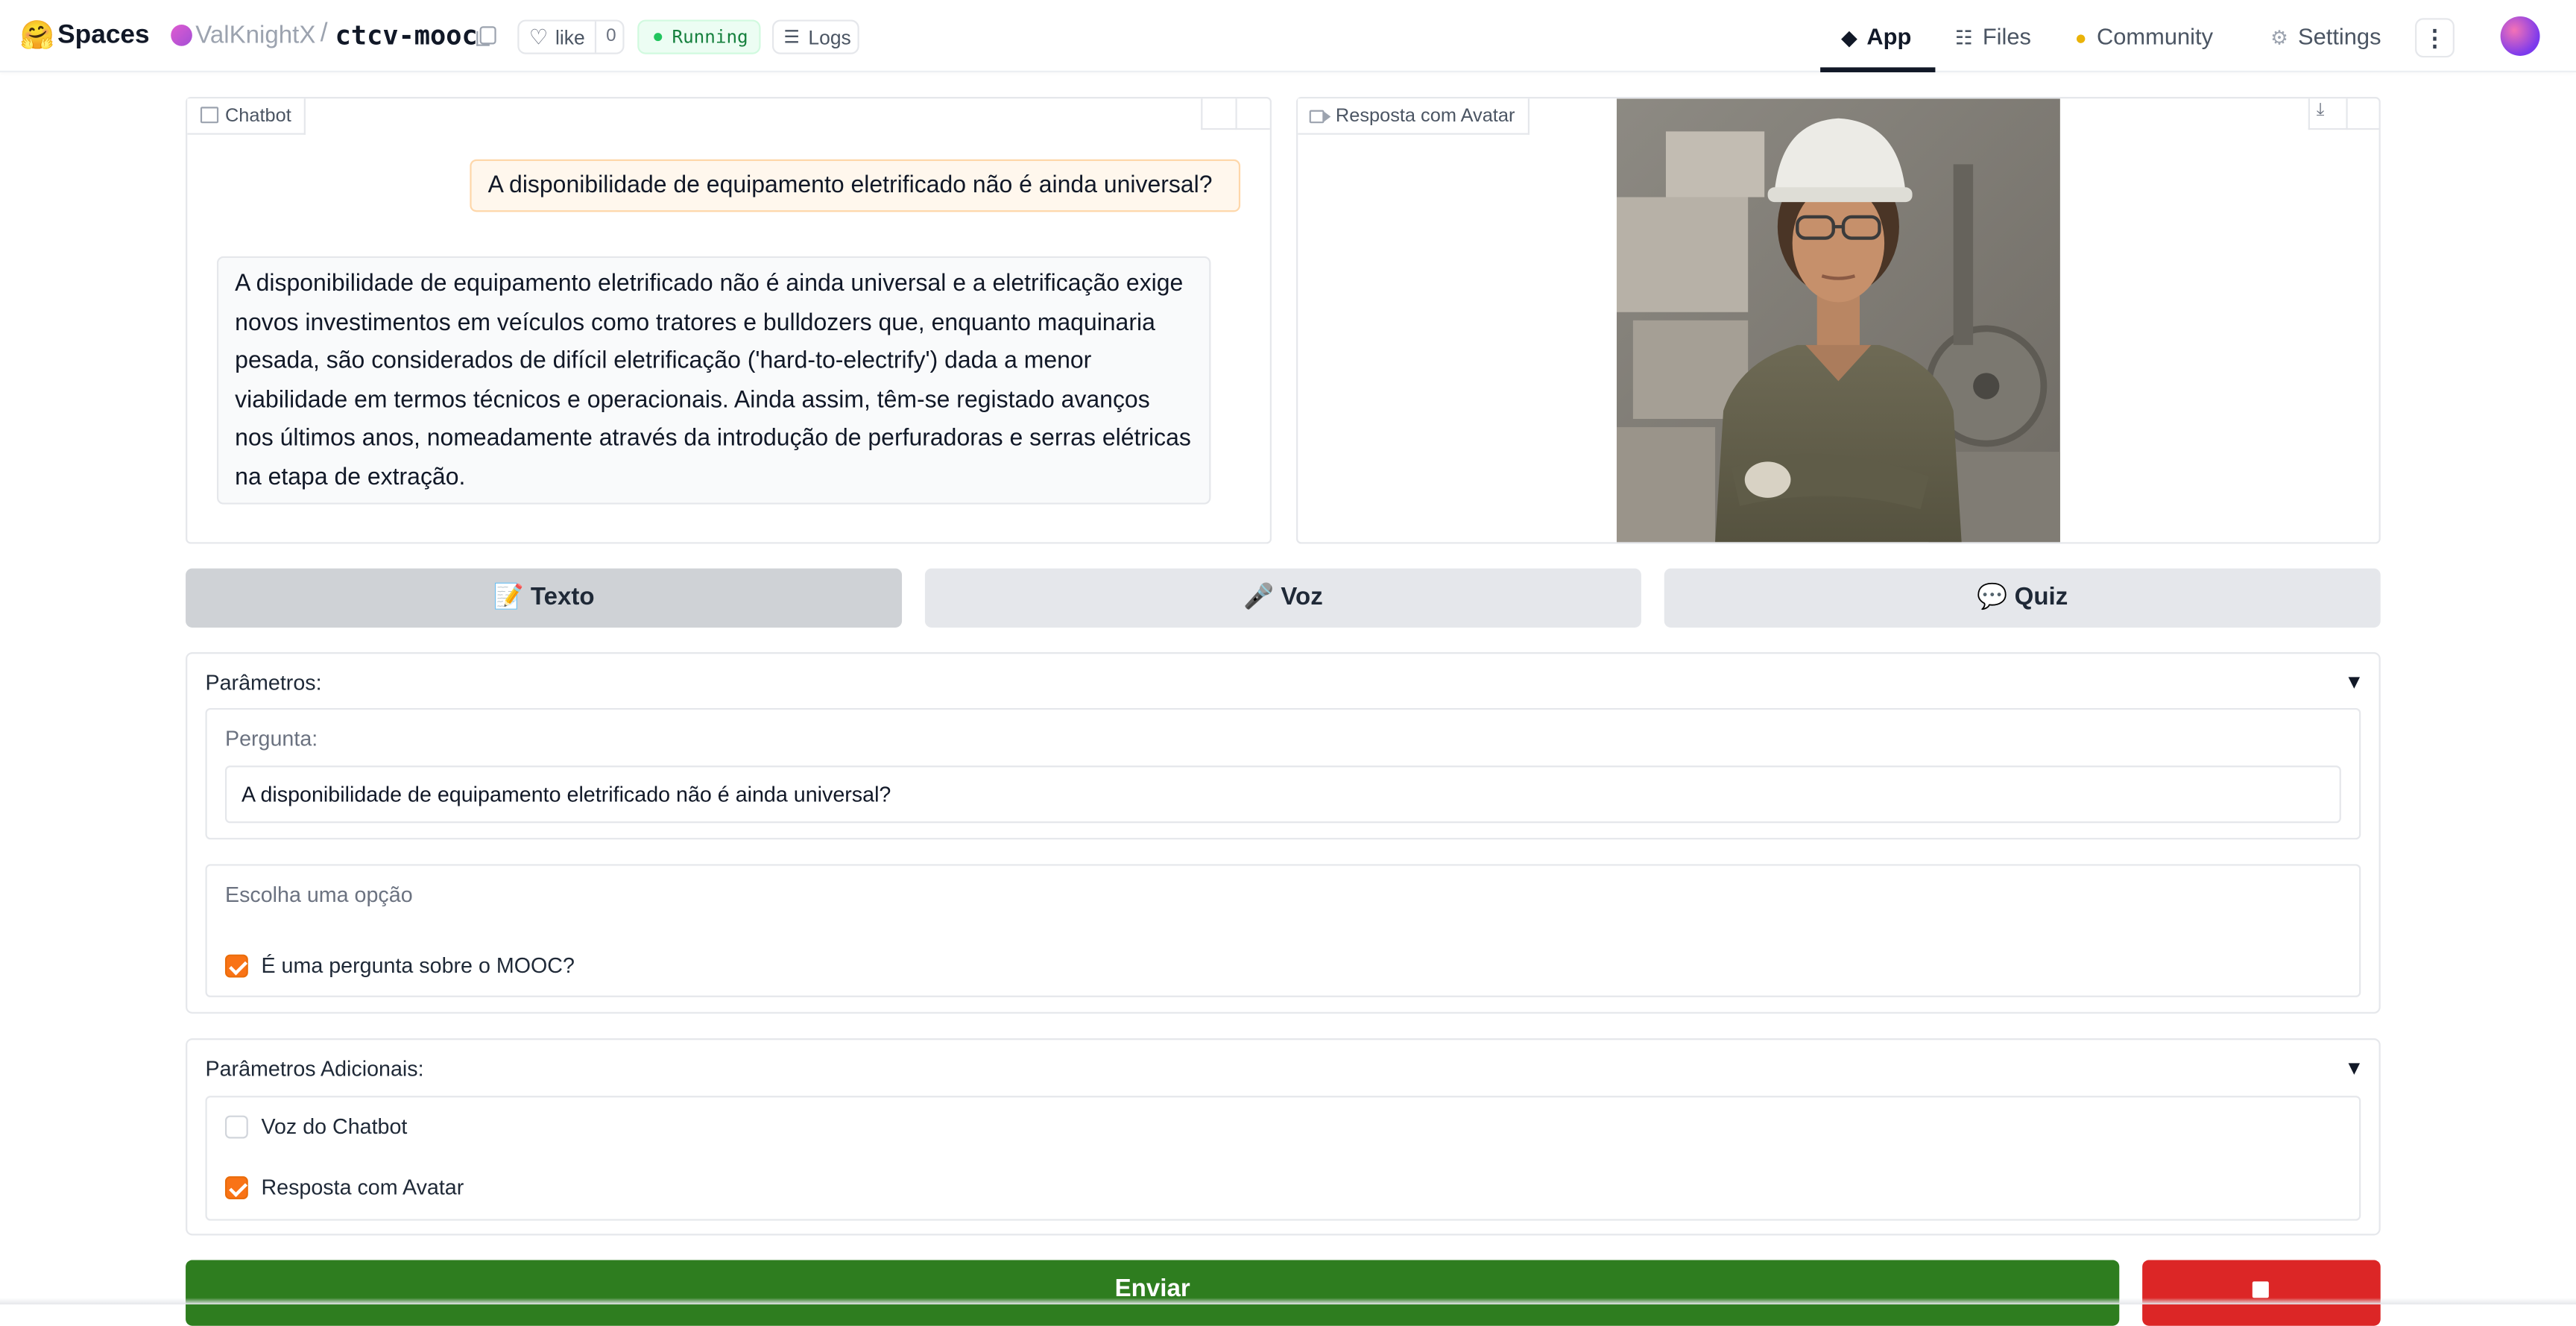  What do you see at coordinates (2260, 1289) in the screenshot?
I see `stop-icon` at bounding box center [2260, 1289].